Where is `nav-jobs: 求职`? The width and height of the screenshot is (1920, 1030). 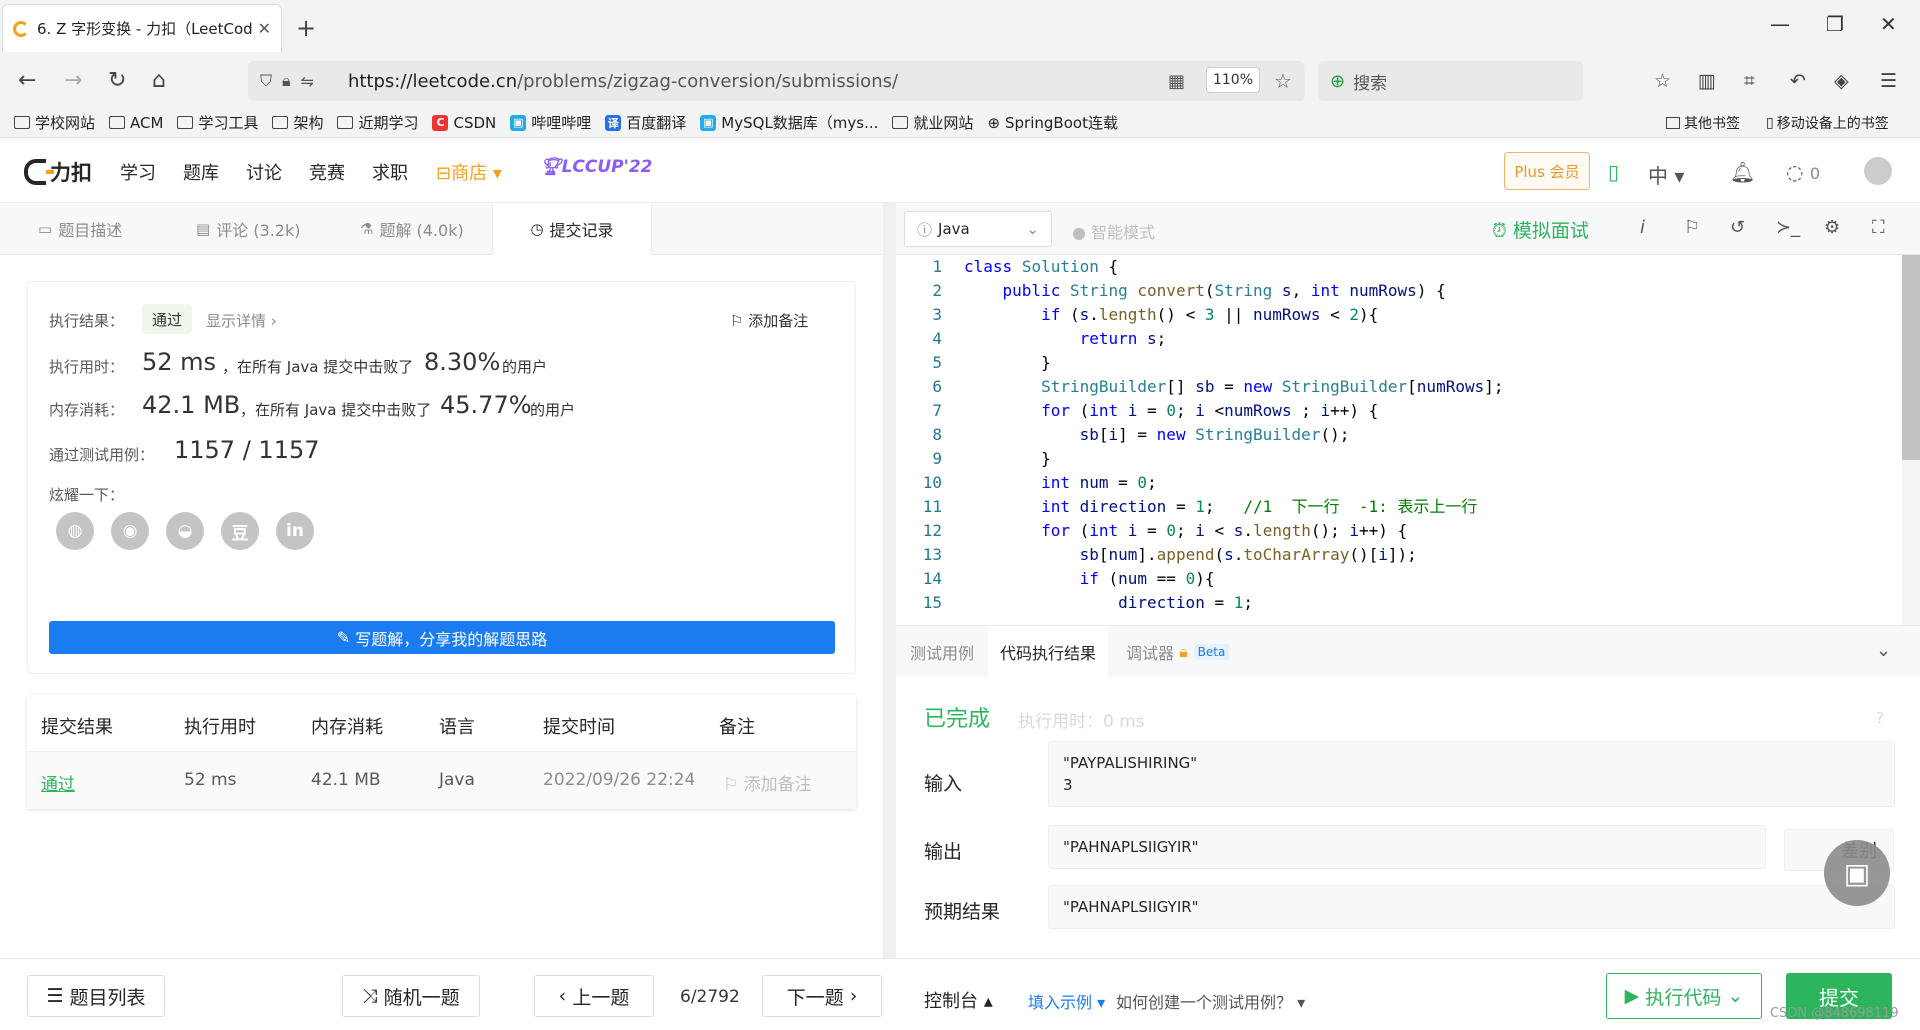
nav-jobs: 求职 is located at coordinates (390, 172).